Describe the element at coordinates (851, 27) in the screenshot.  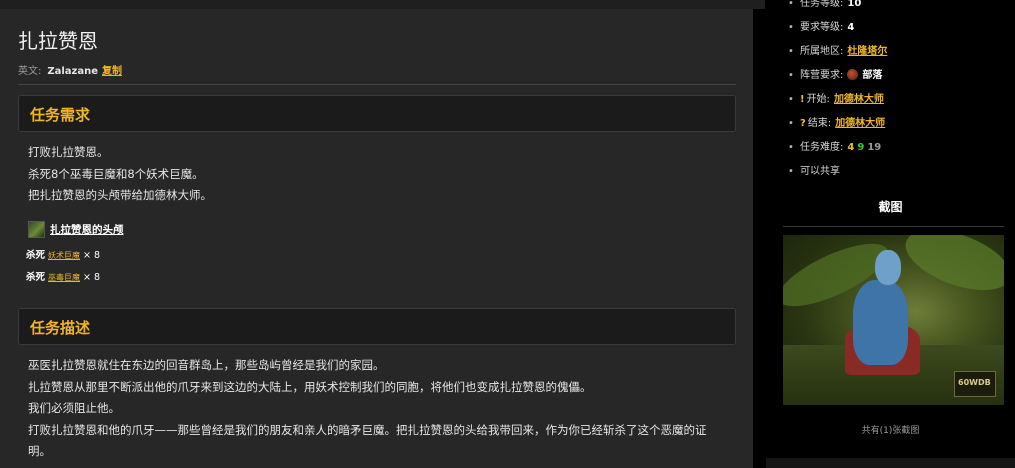
I see `req-level-value: 4` at that location.